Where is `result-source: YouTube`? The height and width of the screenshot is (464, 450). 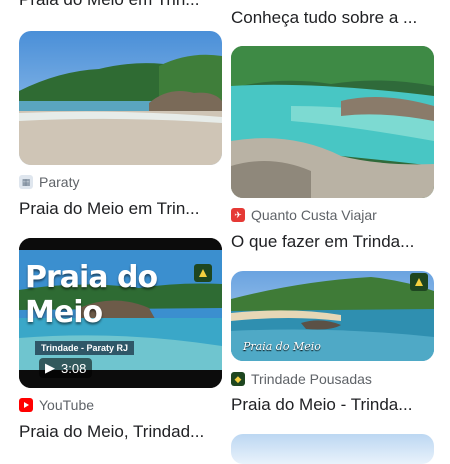 result-source: YouTube is located at coordinates (56, 405).